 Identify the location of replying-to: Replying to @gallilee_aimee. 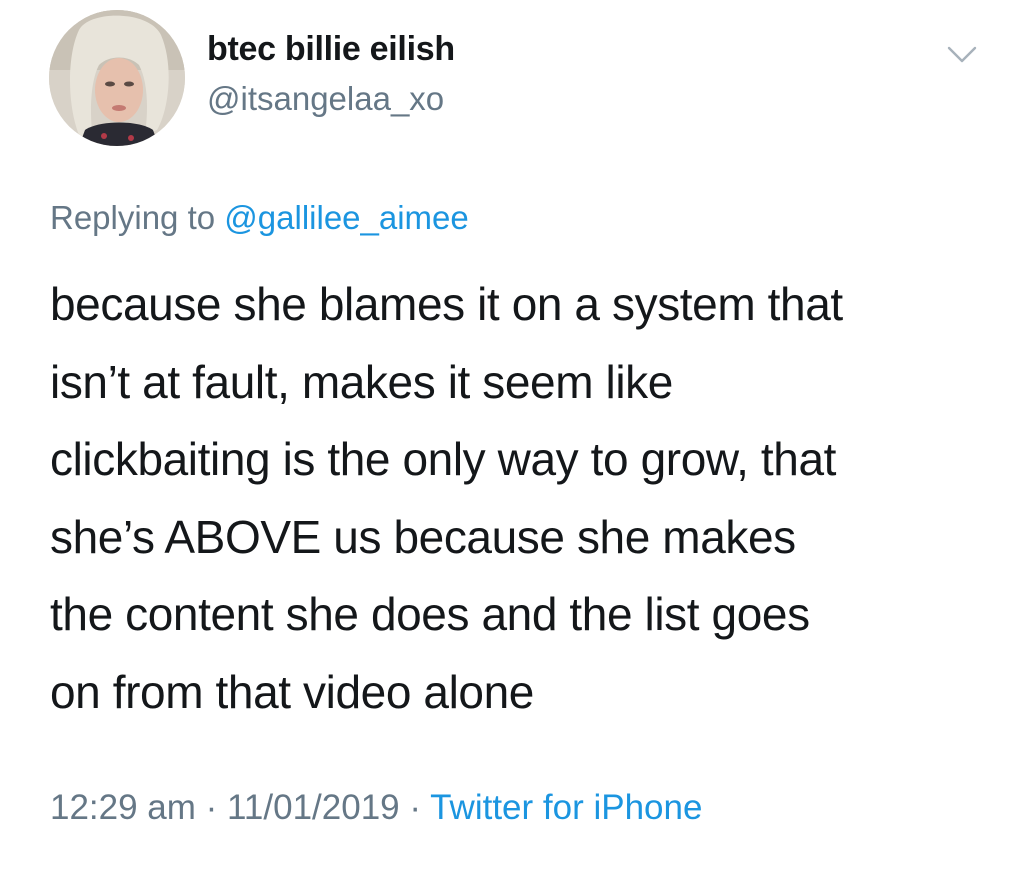
(259, 218).